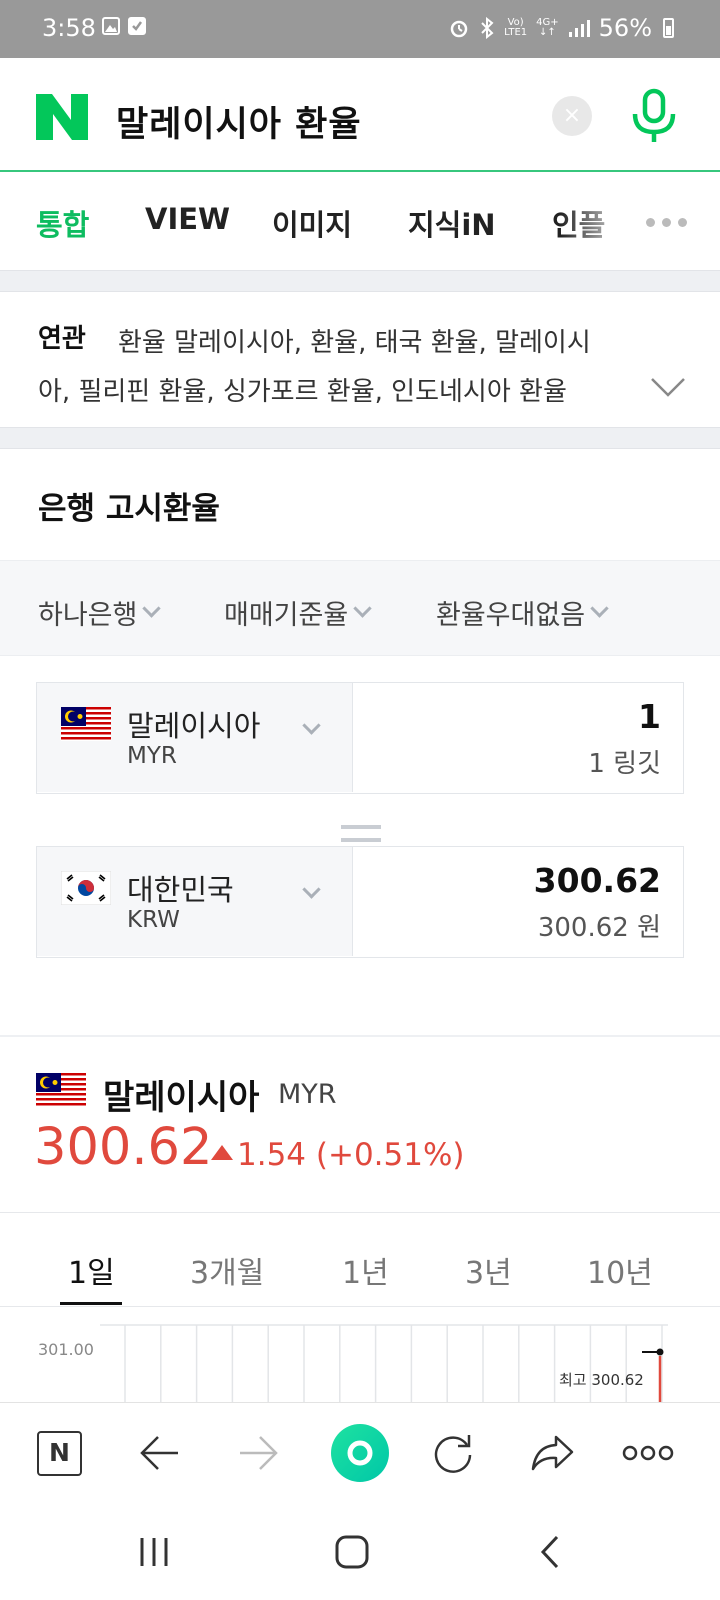 This screenshot has height=1600, width=720. I want to click on rate-chart, so click(384, 1365).